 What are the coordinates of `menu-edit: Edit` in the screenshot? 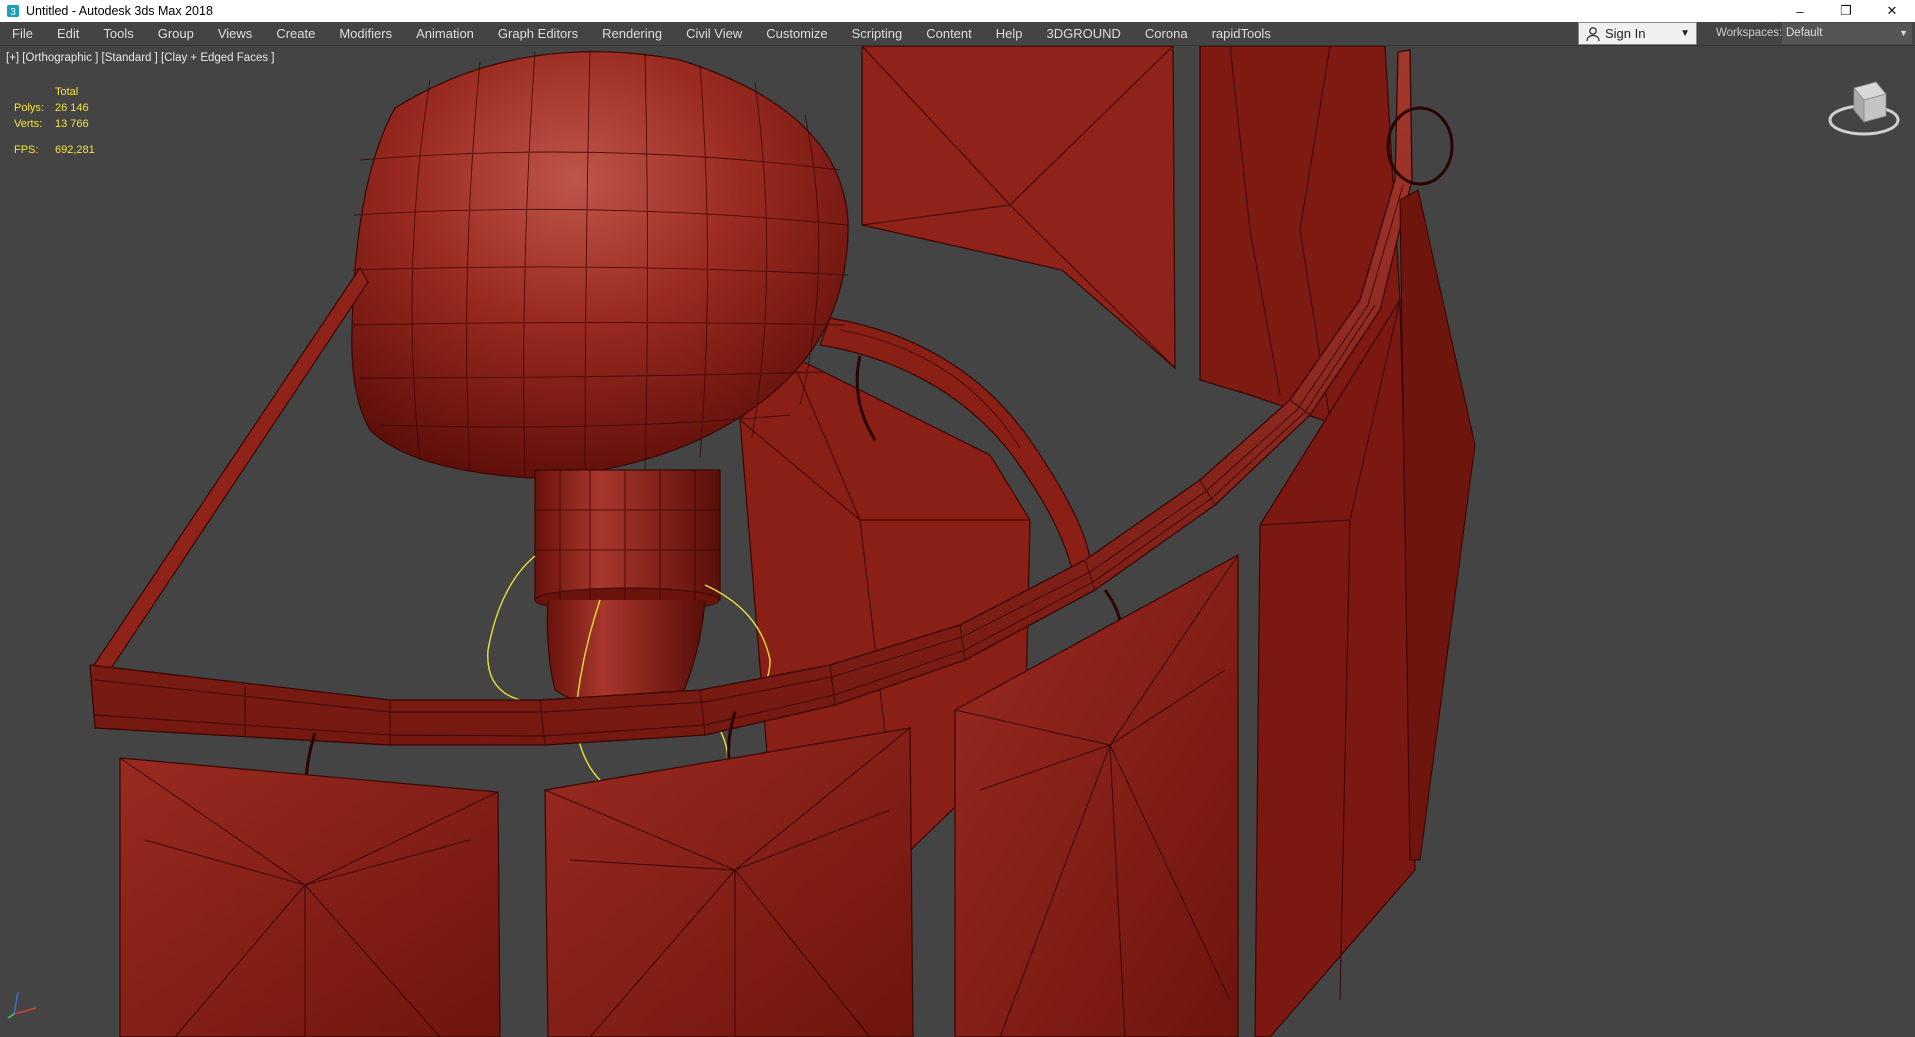 It's located at (68, 33).